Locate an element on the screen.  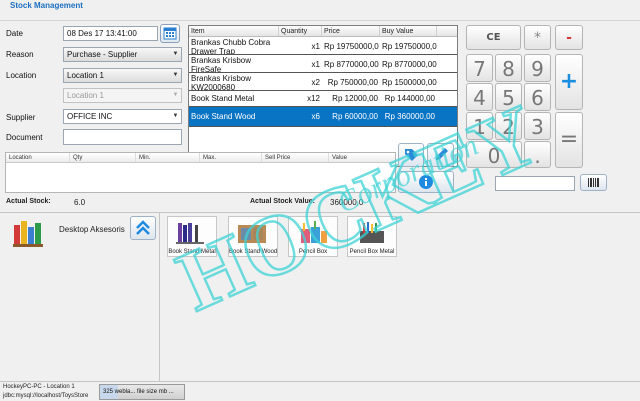
decimal-button: . is located at coordinates (537, 154).